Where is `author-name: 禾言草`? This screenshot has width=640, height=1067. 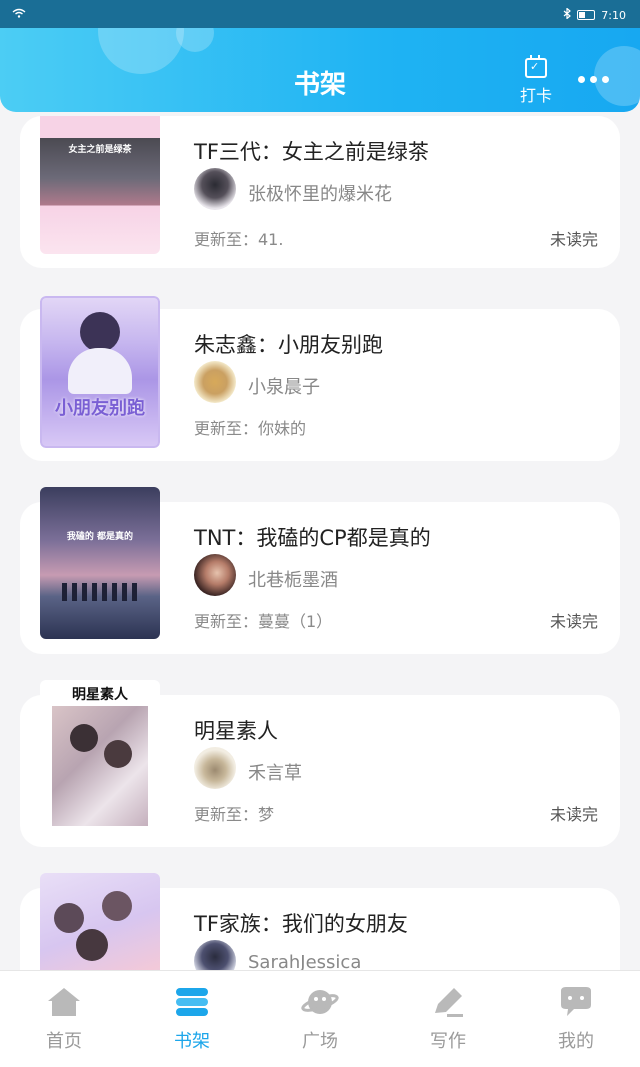 author-name: 禾言草 is located at coordinates (275, 773).